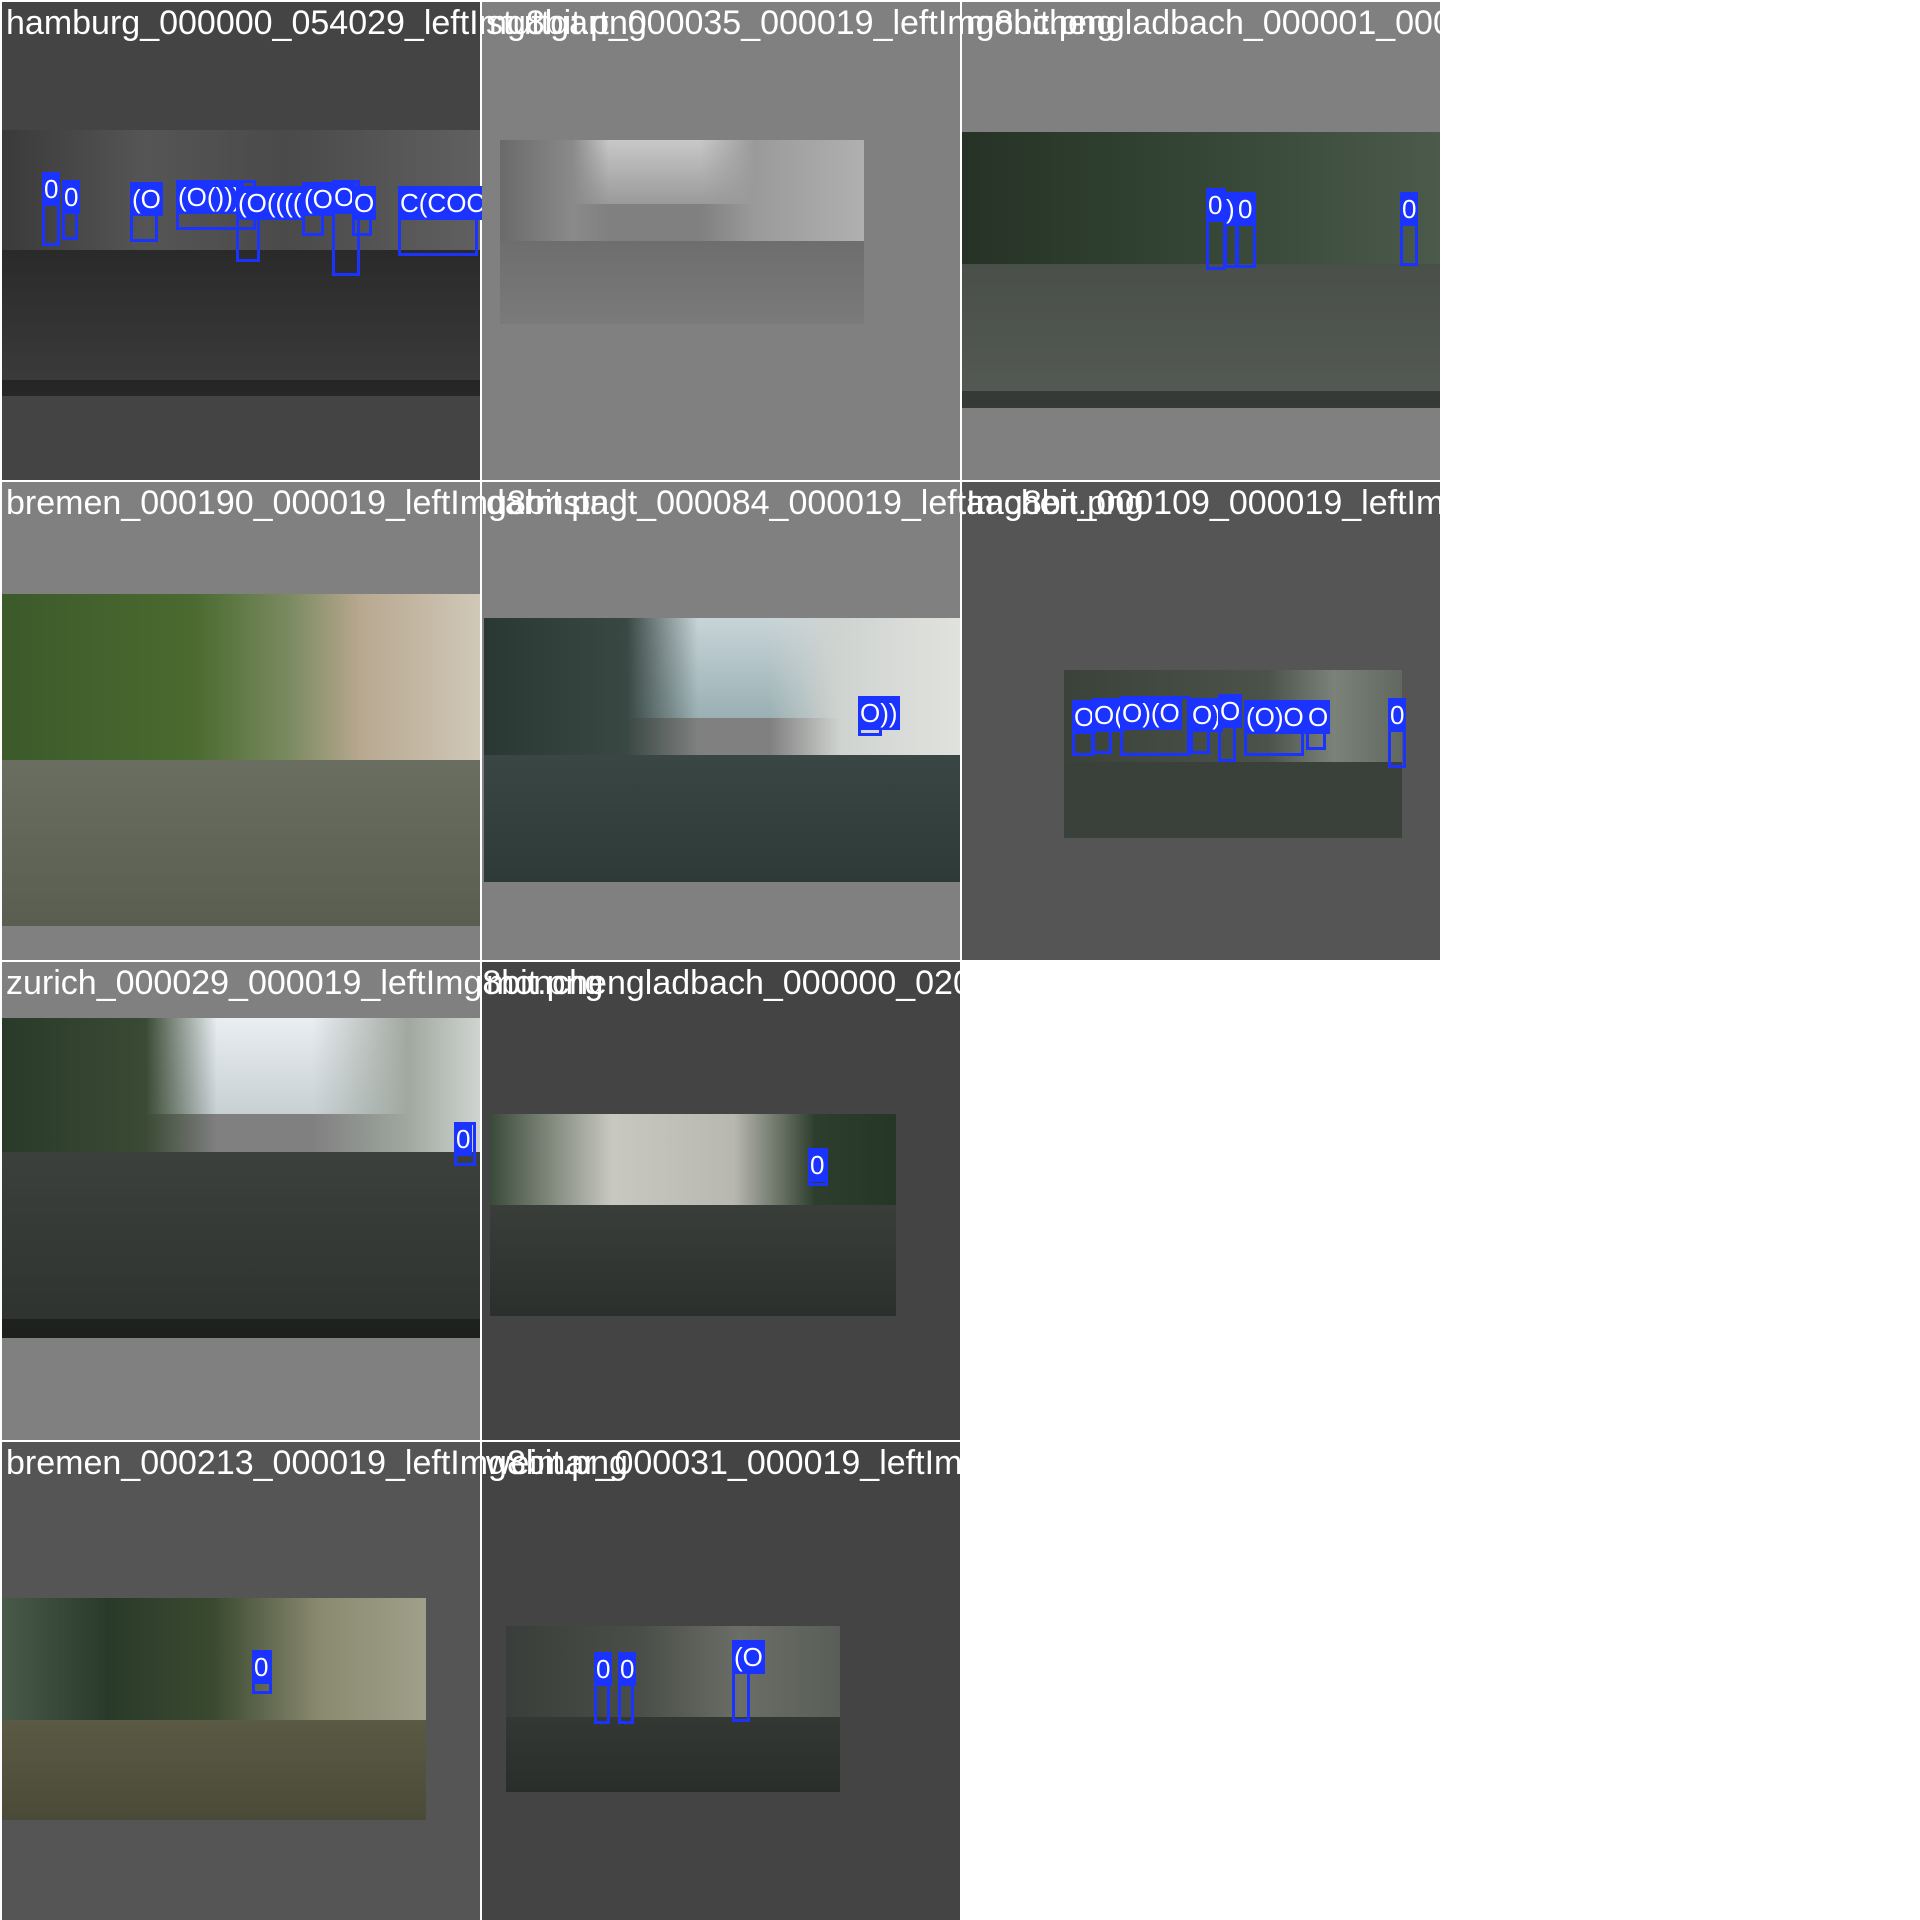 The height and width of the screenshot is (1920, 1920). What do you see at coordinates (1275, 503) in the screenshot?
I see `tile-caption: aachen_000109_000019_leftImg8bit.png` at bounding box center [1275, 503].